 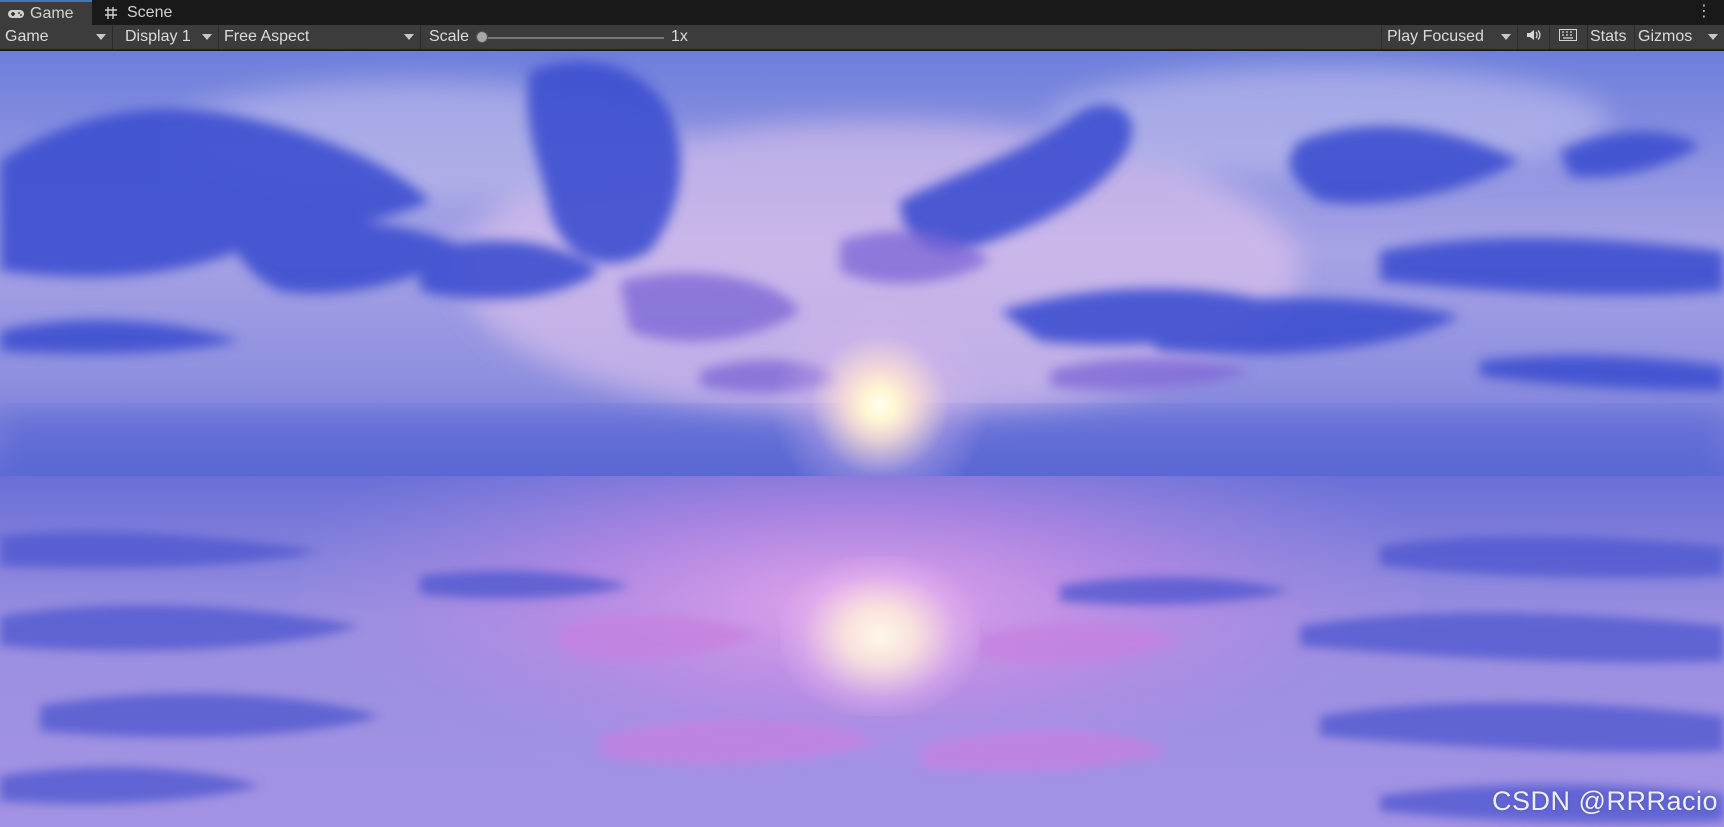 I want to click on view-type-dropdown: Game, so click(x=56, y=37).